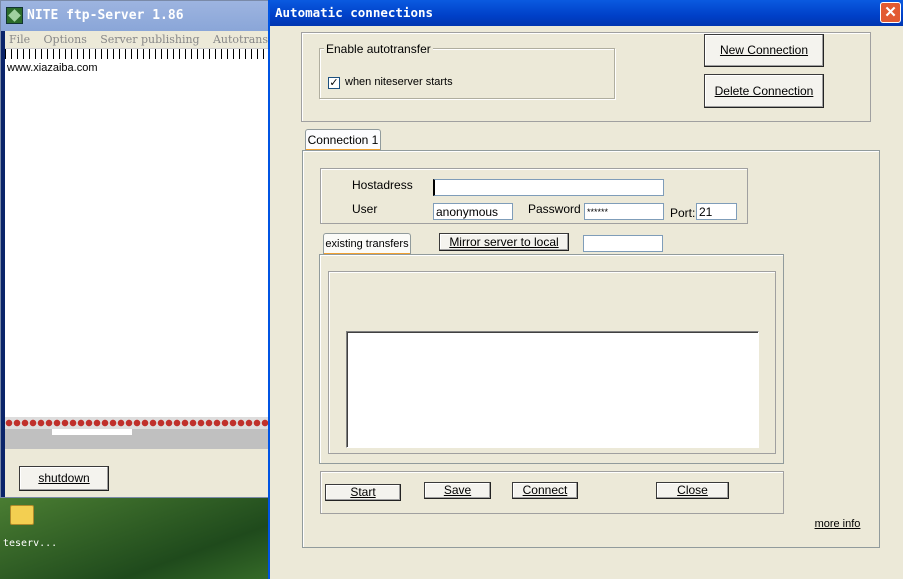  I want to click on delete-connection-label: Delete Connection, so click(764, 91).